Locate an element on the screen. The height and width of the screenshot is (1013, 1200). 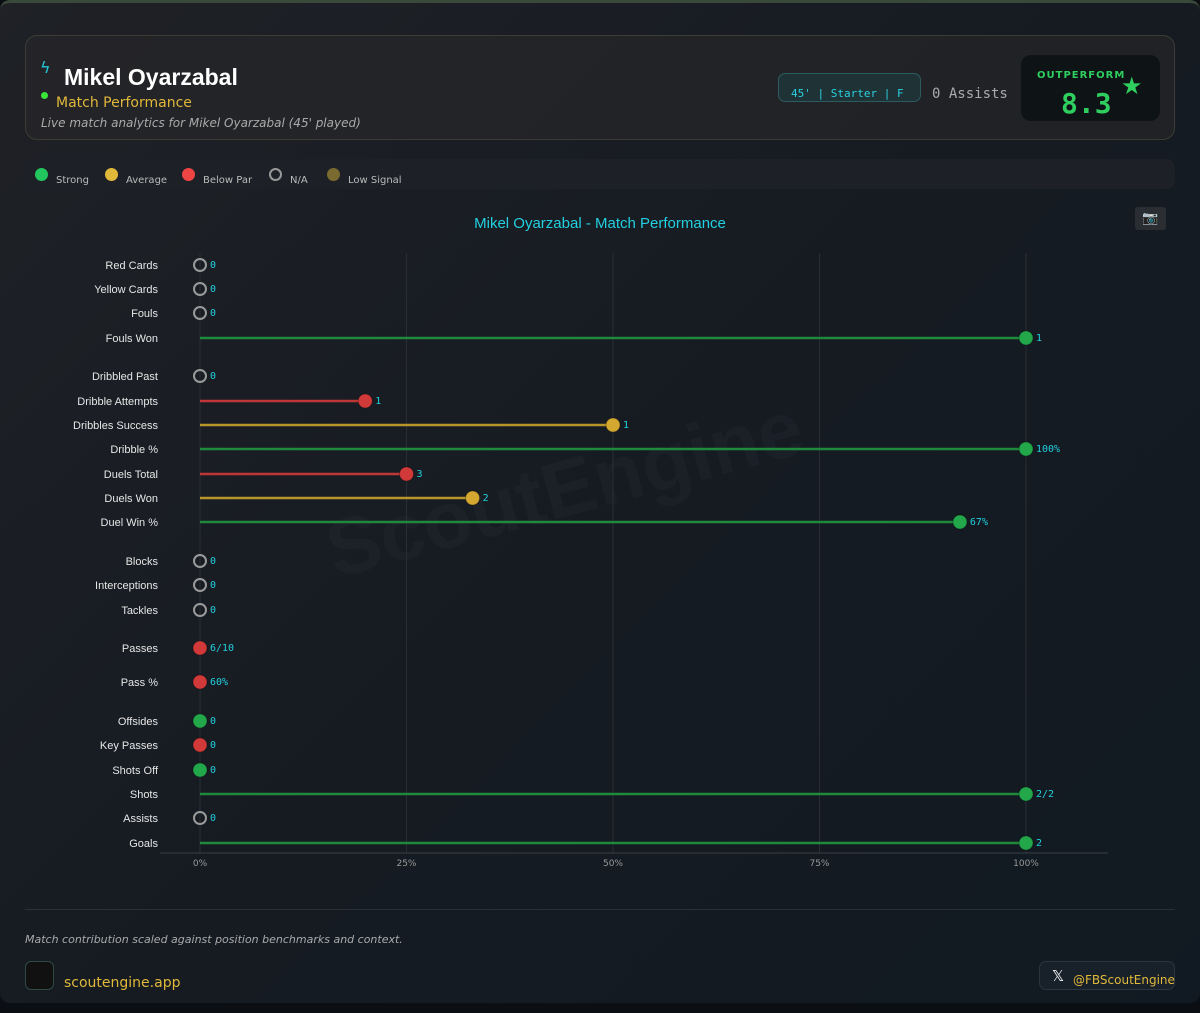
x-tick-label: 0% is located at coordinates (200, 864).